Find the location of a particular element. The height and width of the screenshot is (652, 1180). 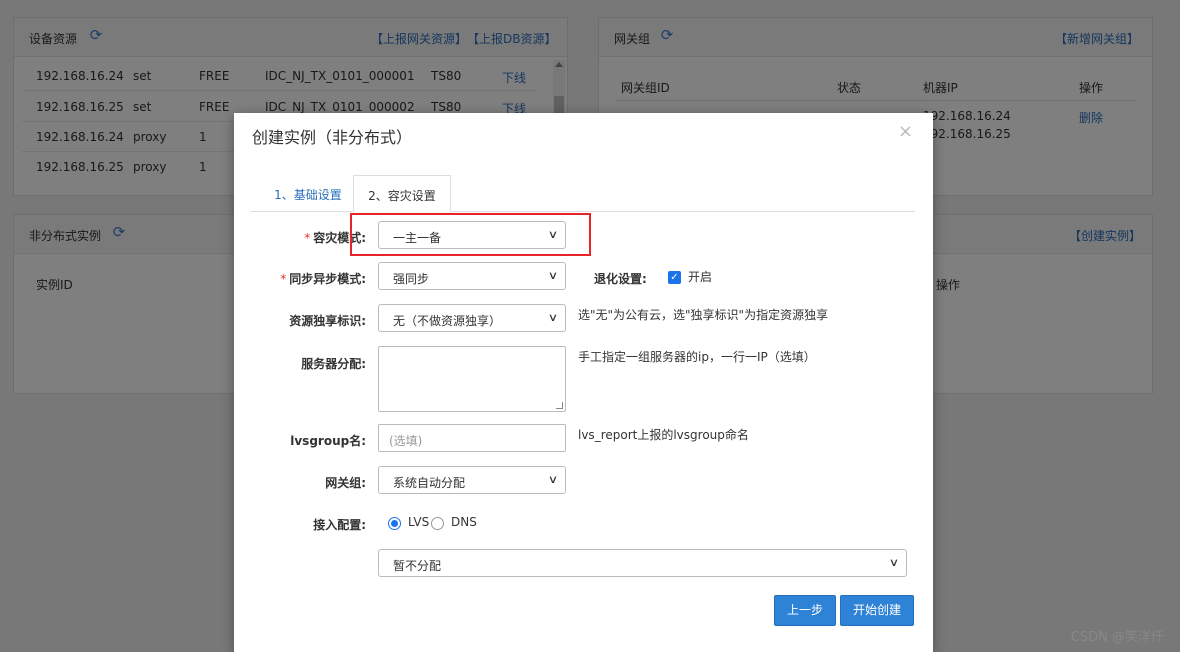

sync-mode-label: * 同步异步模式: is located at coordinates (323, 278).